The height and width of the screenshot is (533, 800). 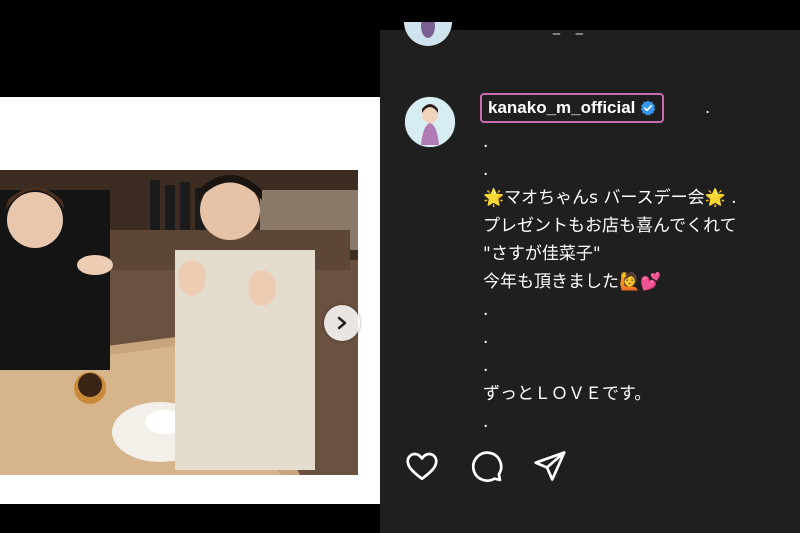 What do you see at coordinates (567, 394) in the screenshot?
I see `caption-line: ずっとＬＯＶＥです。` at bounding box center [567, 394].